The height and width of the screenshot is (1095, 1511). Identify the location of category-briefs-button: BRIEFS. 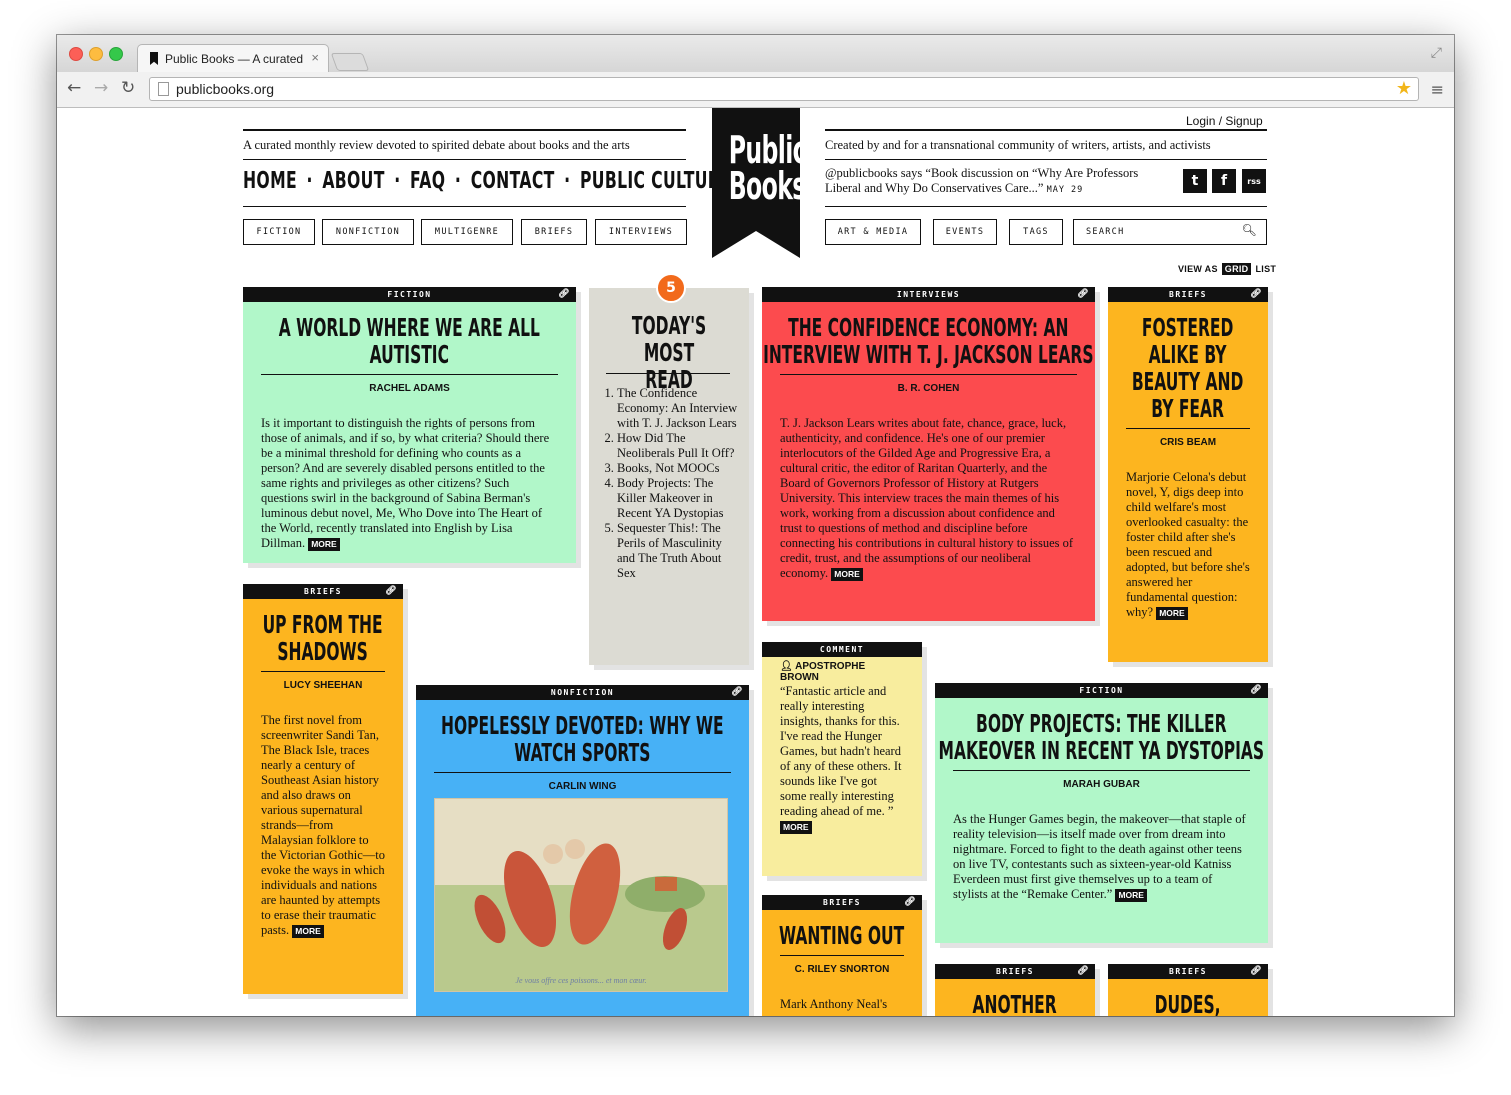
(554, 232).